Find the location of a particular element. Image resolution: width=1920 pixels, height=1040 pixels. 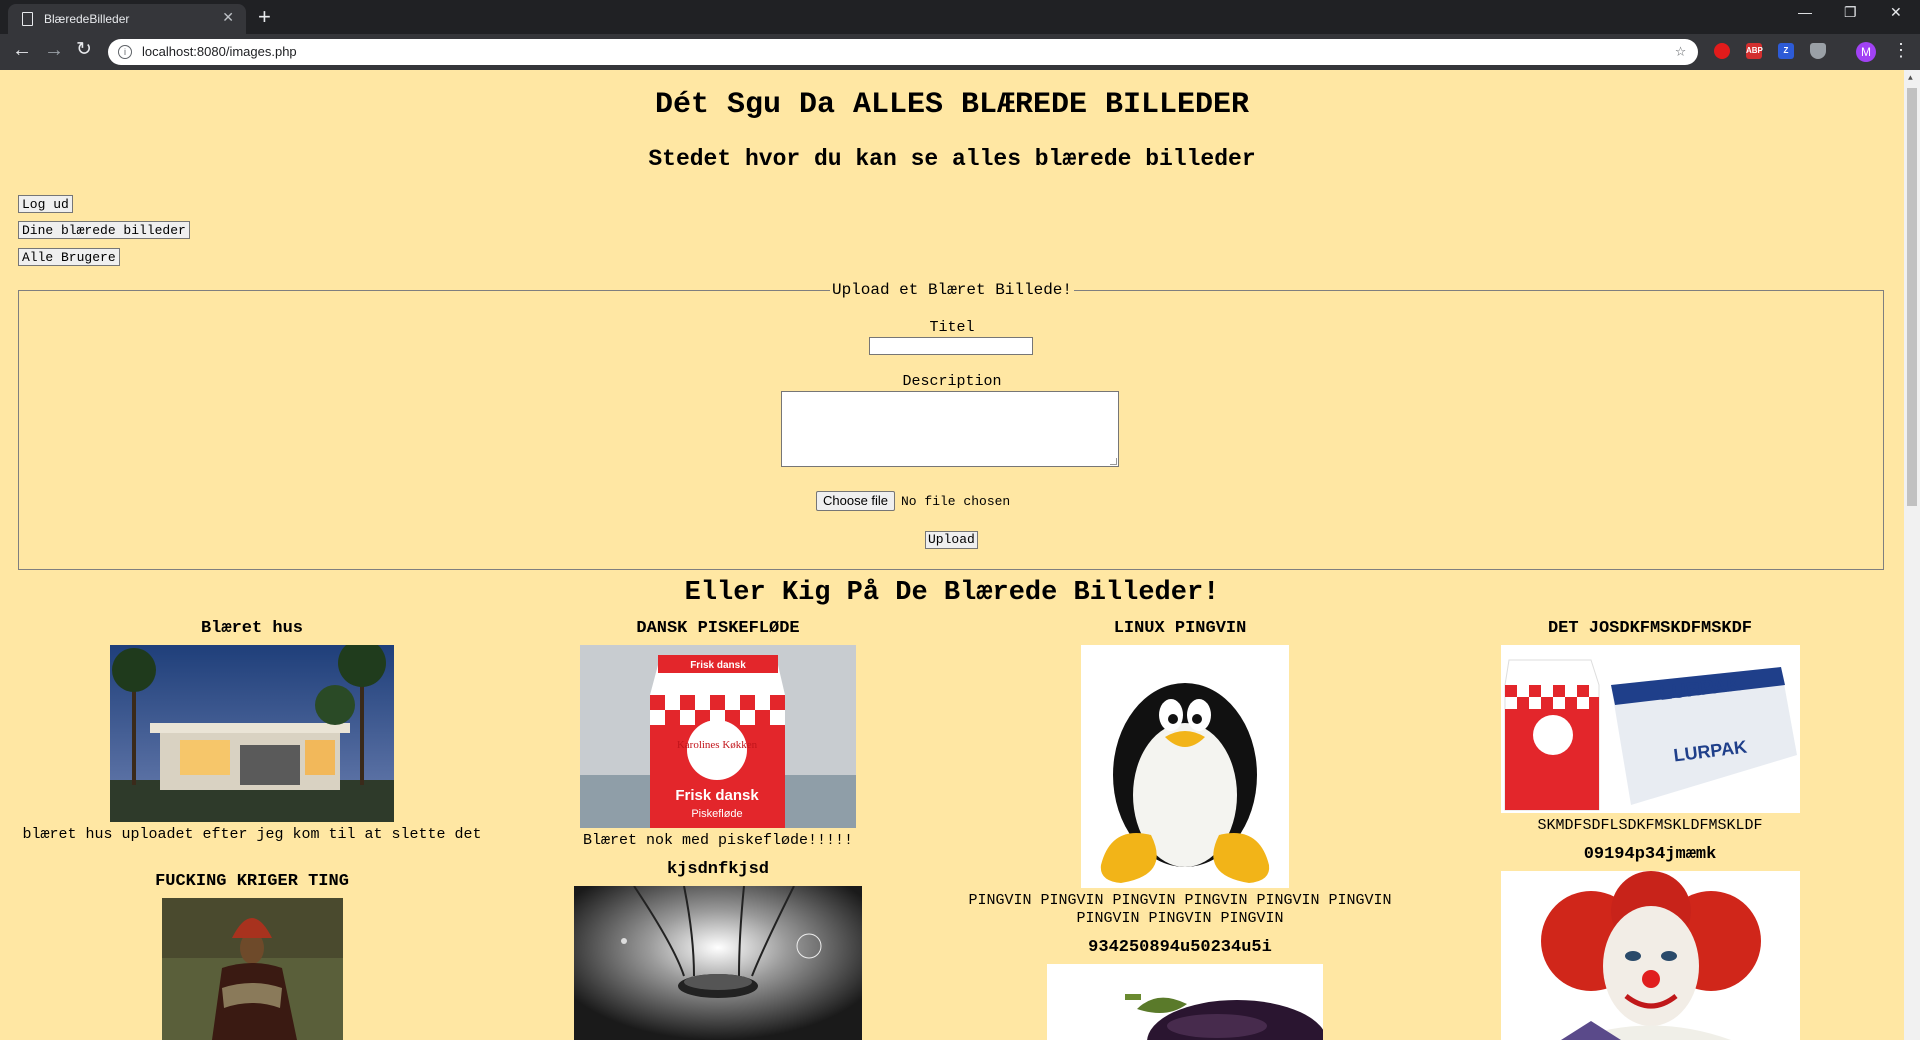

all-users-button: Alle Brugere is located at coordinates (69, 257).